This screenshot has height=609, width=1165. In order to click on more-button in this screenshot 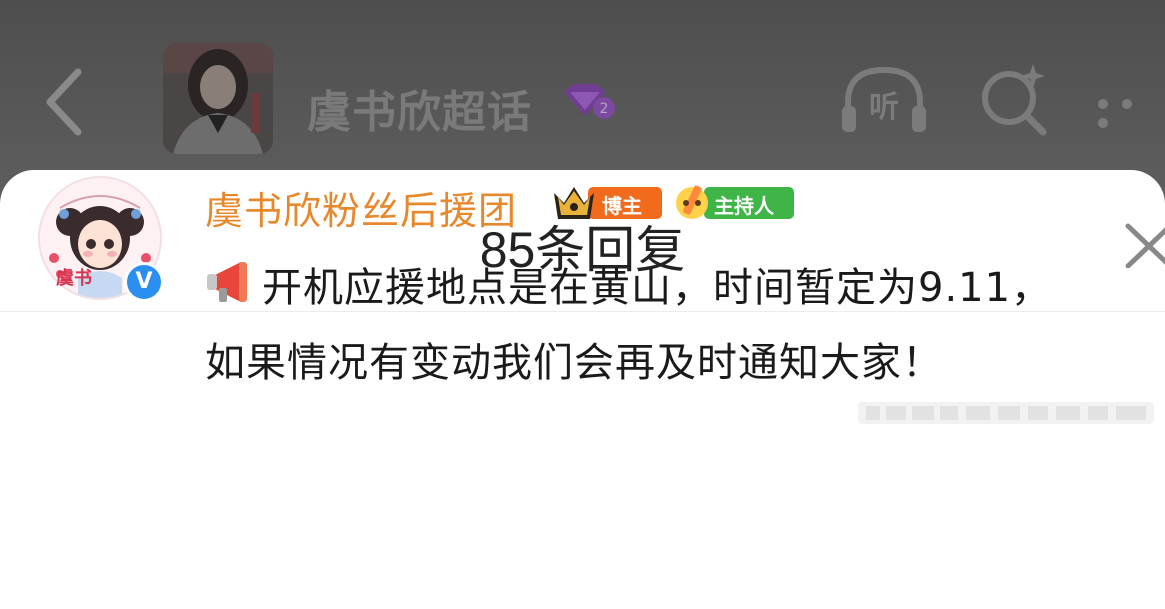, I will do `click(1131, 111)`.